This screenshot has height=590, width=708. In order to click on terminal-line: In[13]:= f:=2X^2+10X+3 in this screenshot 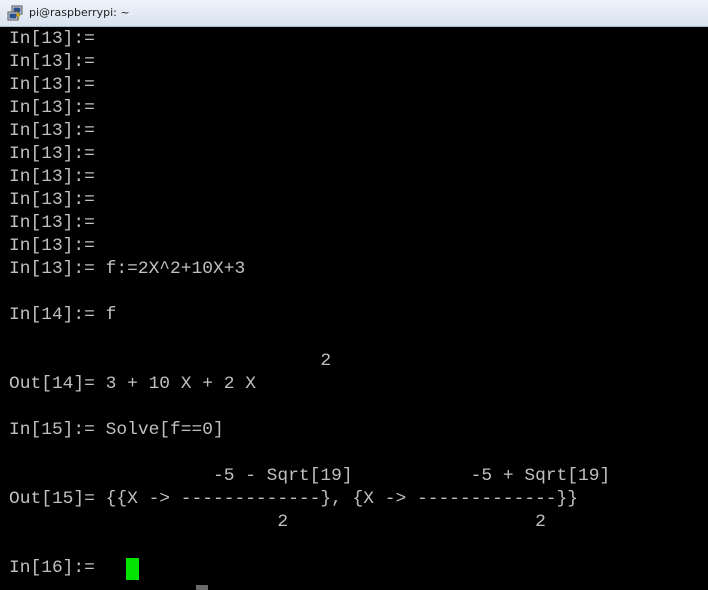, I will do `click(127, 269)`.